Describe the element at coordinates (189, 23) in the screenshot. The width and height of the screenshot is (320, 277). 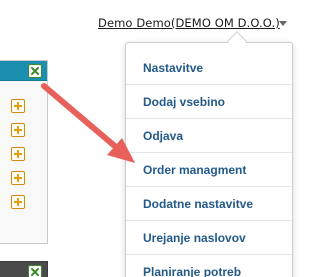
I see `user-menu-link: Demo Demo(DEMO OM D.O.O.)` at that location.